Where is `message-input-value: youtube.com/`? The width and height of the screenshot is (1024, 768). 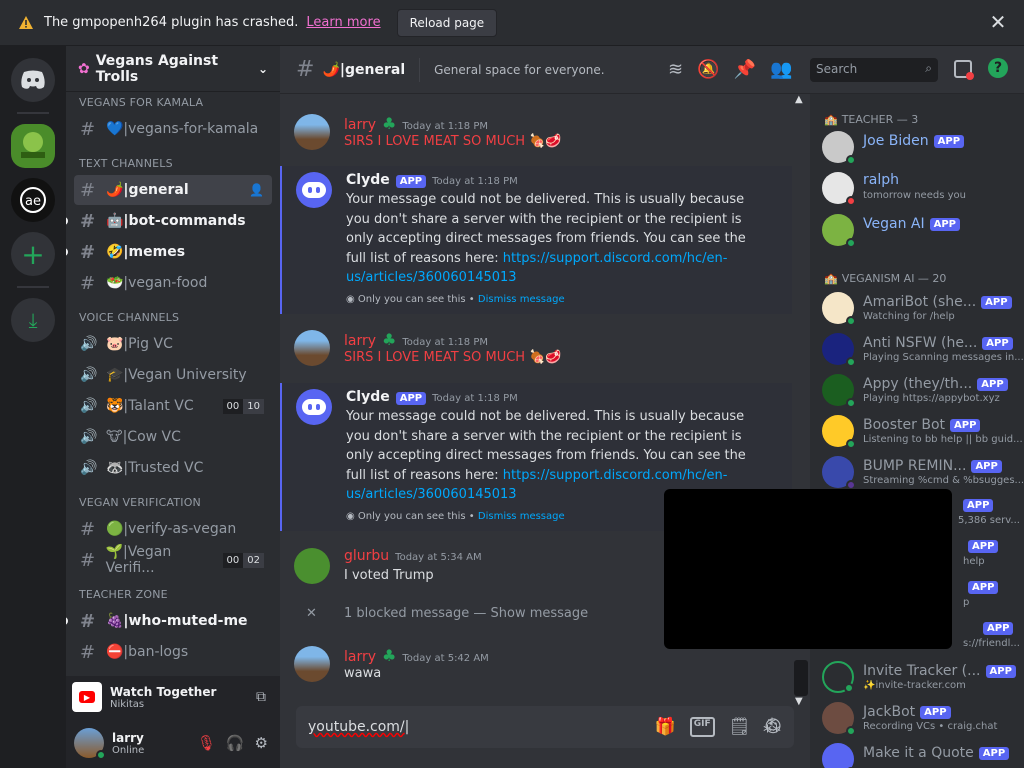 message-input-value: youtube.com/ is located at coordinates (356, 727).